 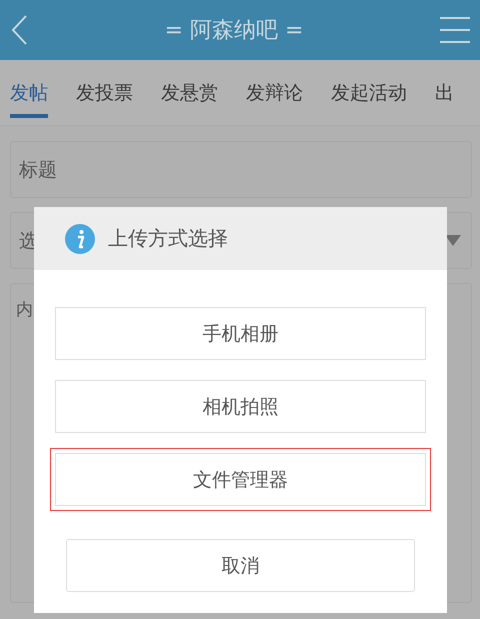 I want to click on cancel-button: 取消, so click(x=240, y=565).